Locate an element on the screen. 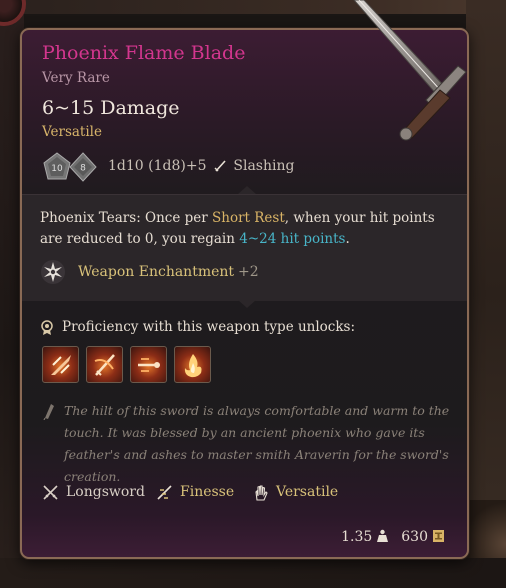 Image resolution: width=506 pixels, height=588 pixels. damage-dice-text: 1d10 (1d8)+5 Slashing is located at coordinates (201, 166).